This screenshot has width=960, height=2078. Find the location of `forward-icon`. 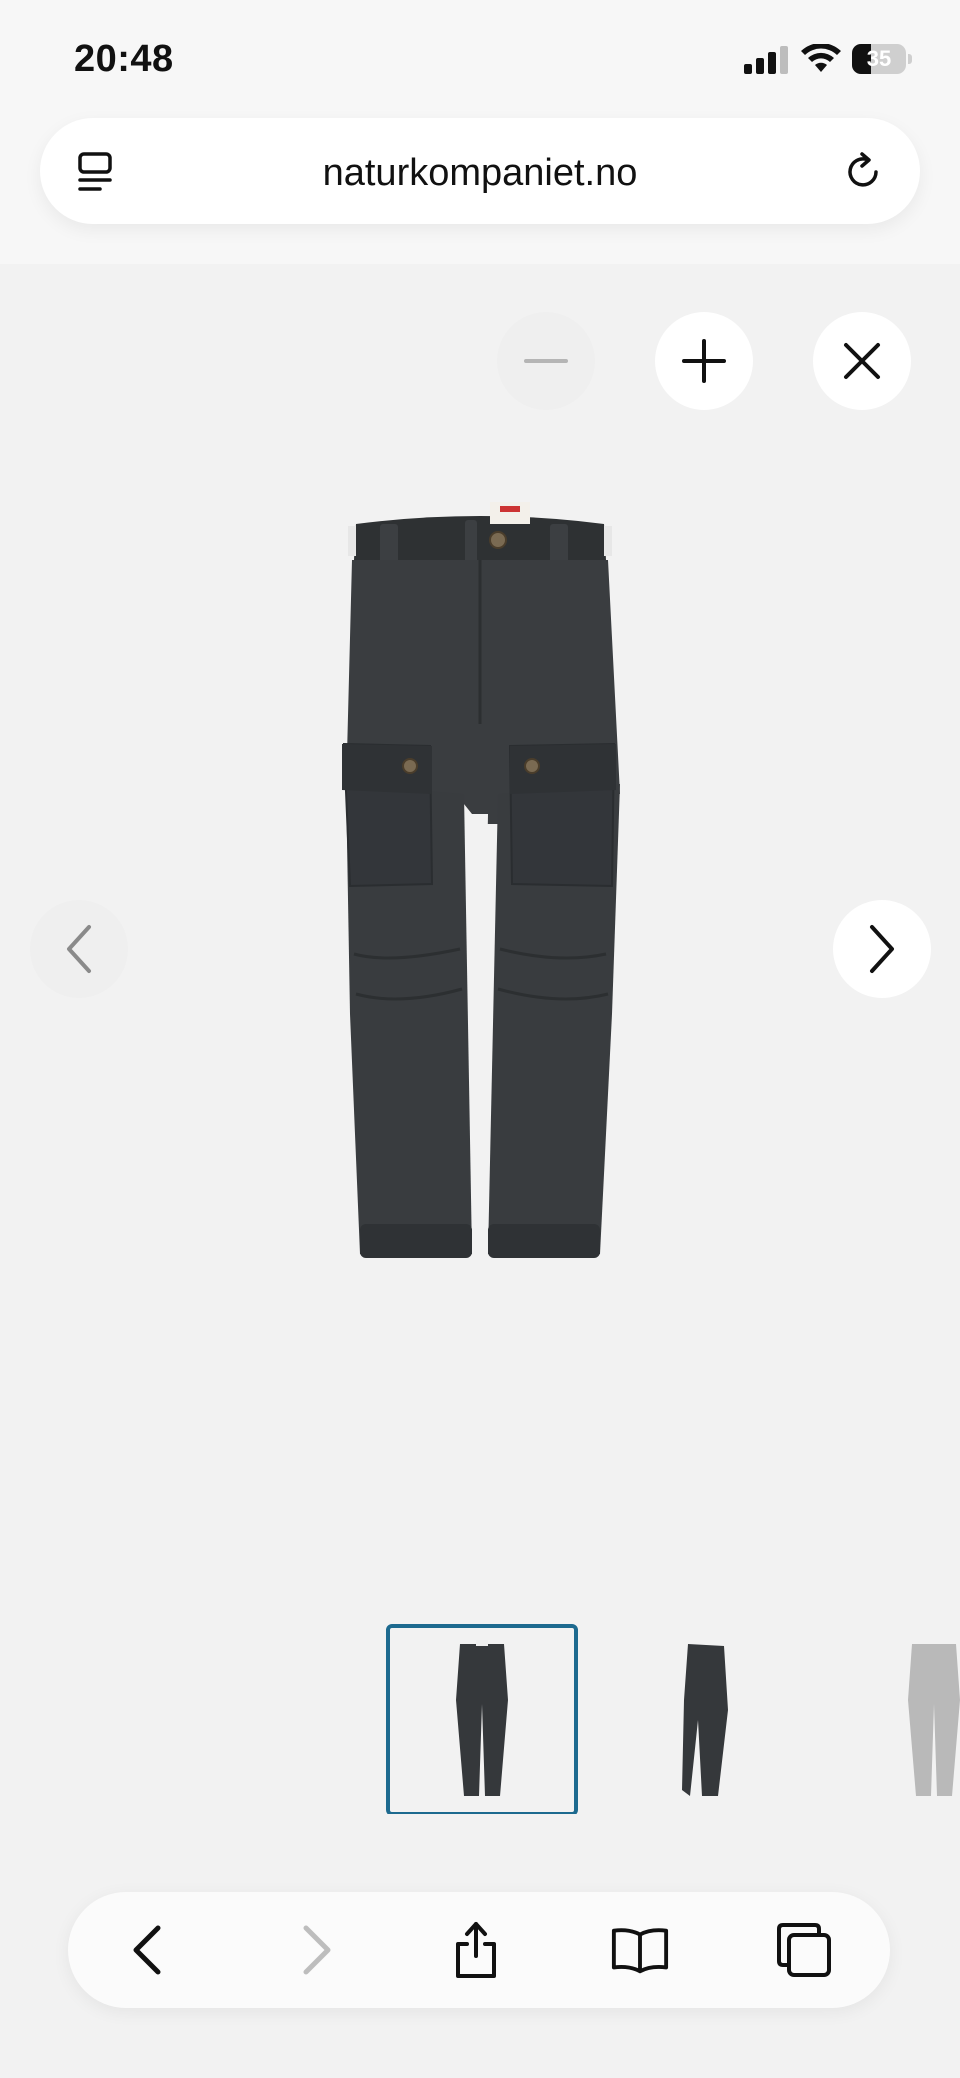

forward-icon is located at coordinates (317, 1950).